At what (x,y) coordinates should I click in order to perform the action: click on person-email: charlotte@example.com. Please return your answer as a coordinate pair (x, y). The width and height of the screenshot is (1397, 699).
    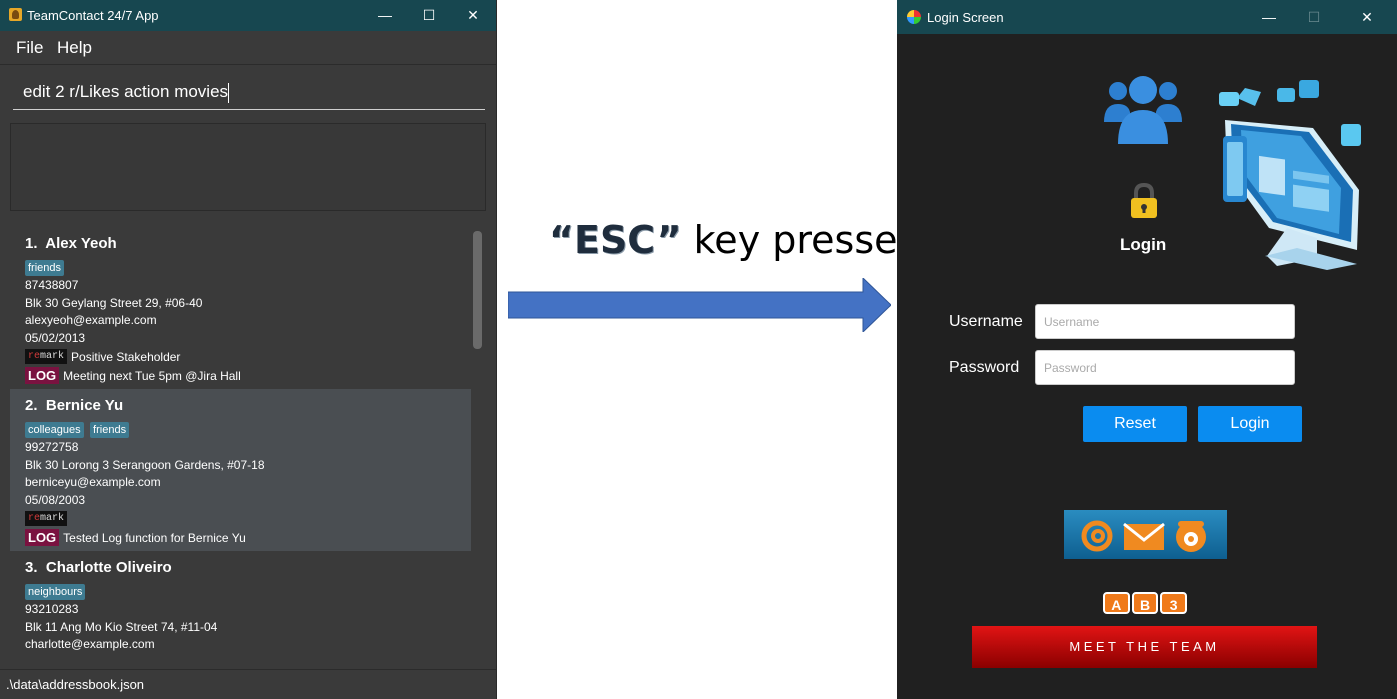
    Looking at the image, I should click on (90, 644).